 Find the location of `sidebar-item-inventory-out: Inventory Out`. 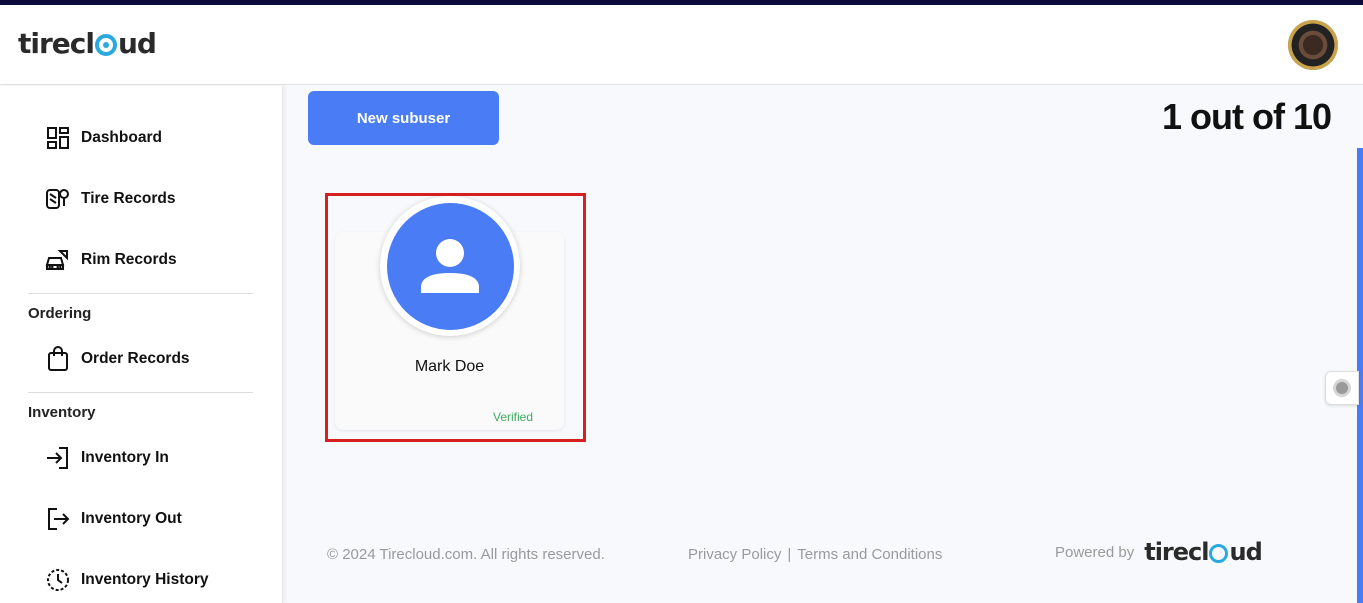

sidebar-item-inventory-out: Inventory Out is located at coordinates (113, 519).